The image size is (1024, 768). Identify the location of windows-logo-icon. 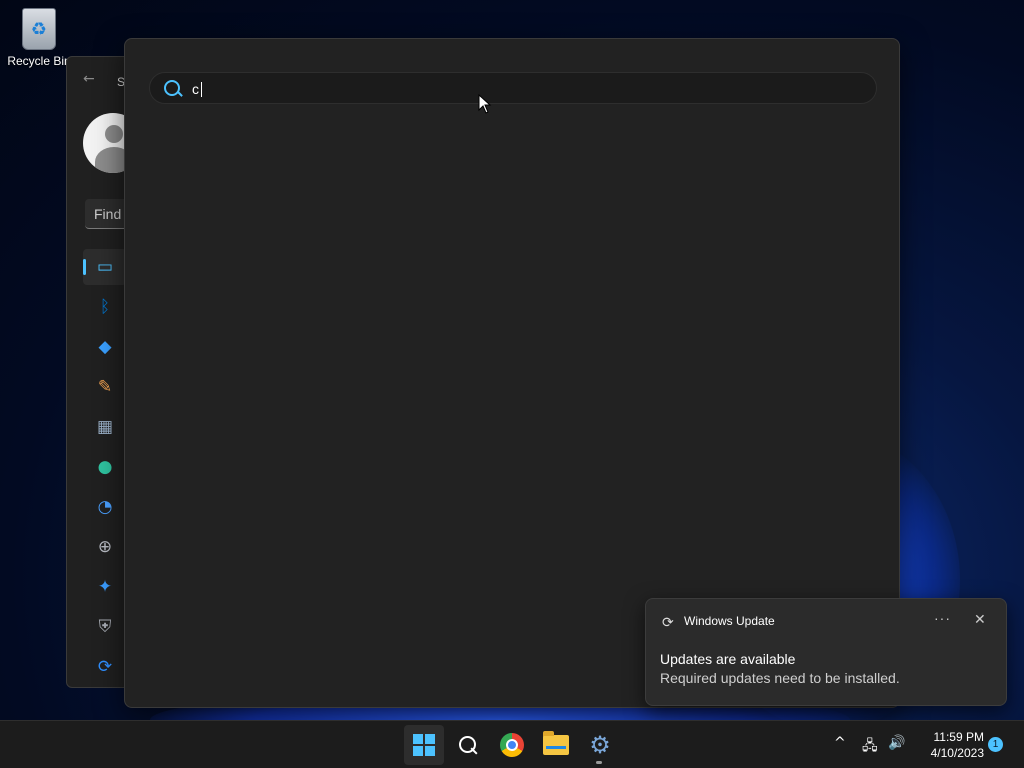
(424, 745).